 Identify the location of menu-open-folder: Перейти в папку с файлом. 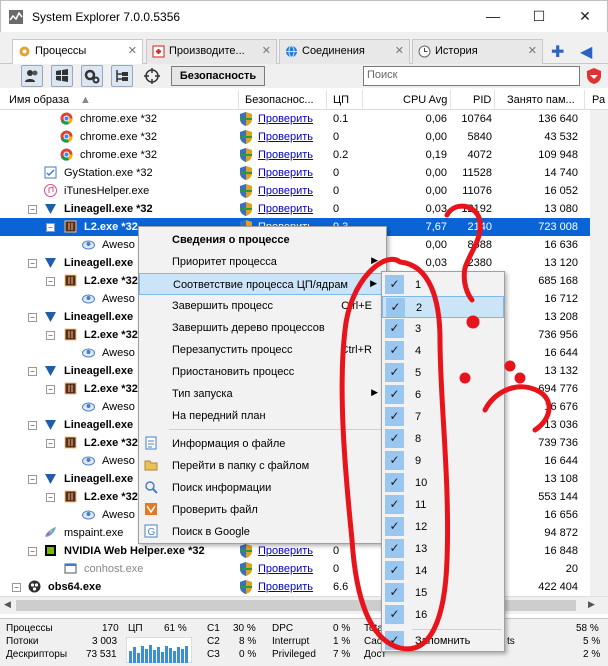
(262, 466).